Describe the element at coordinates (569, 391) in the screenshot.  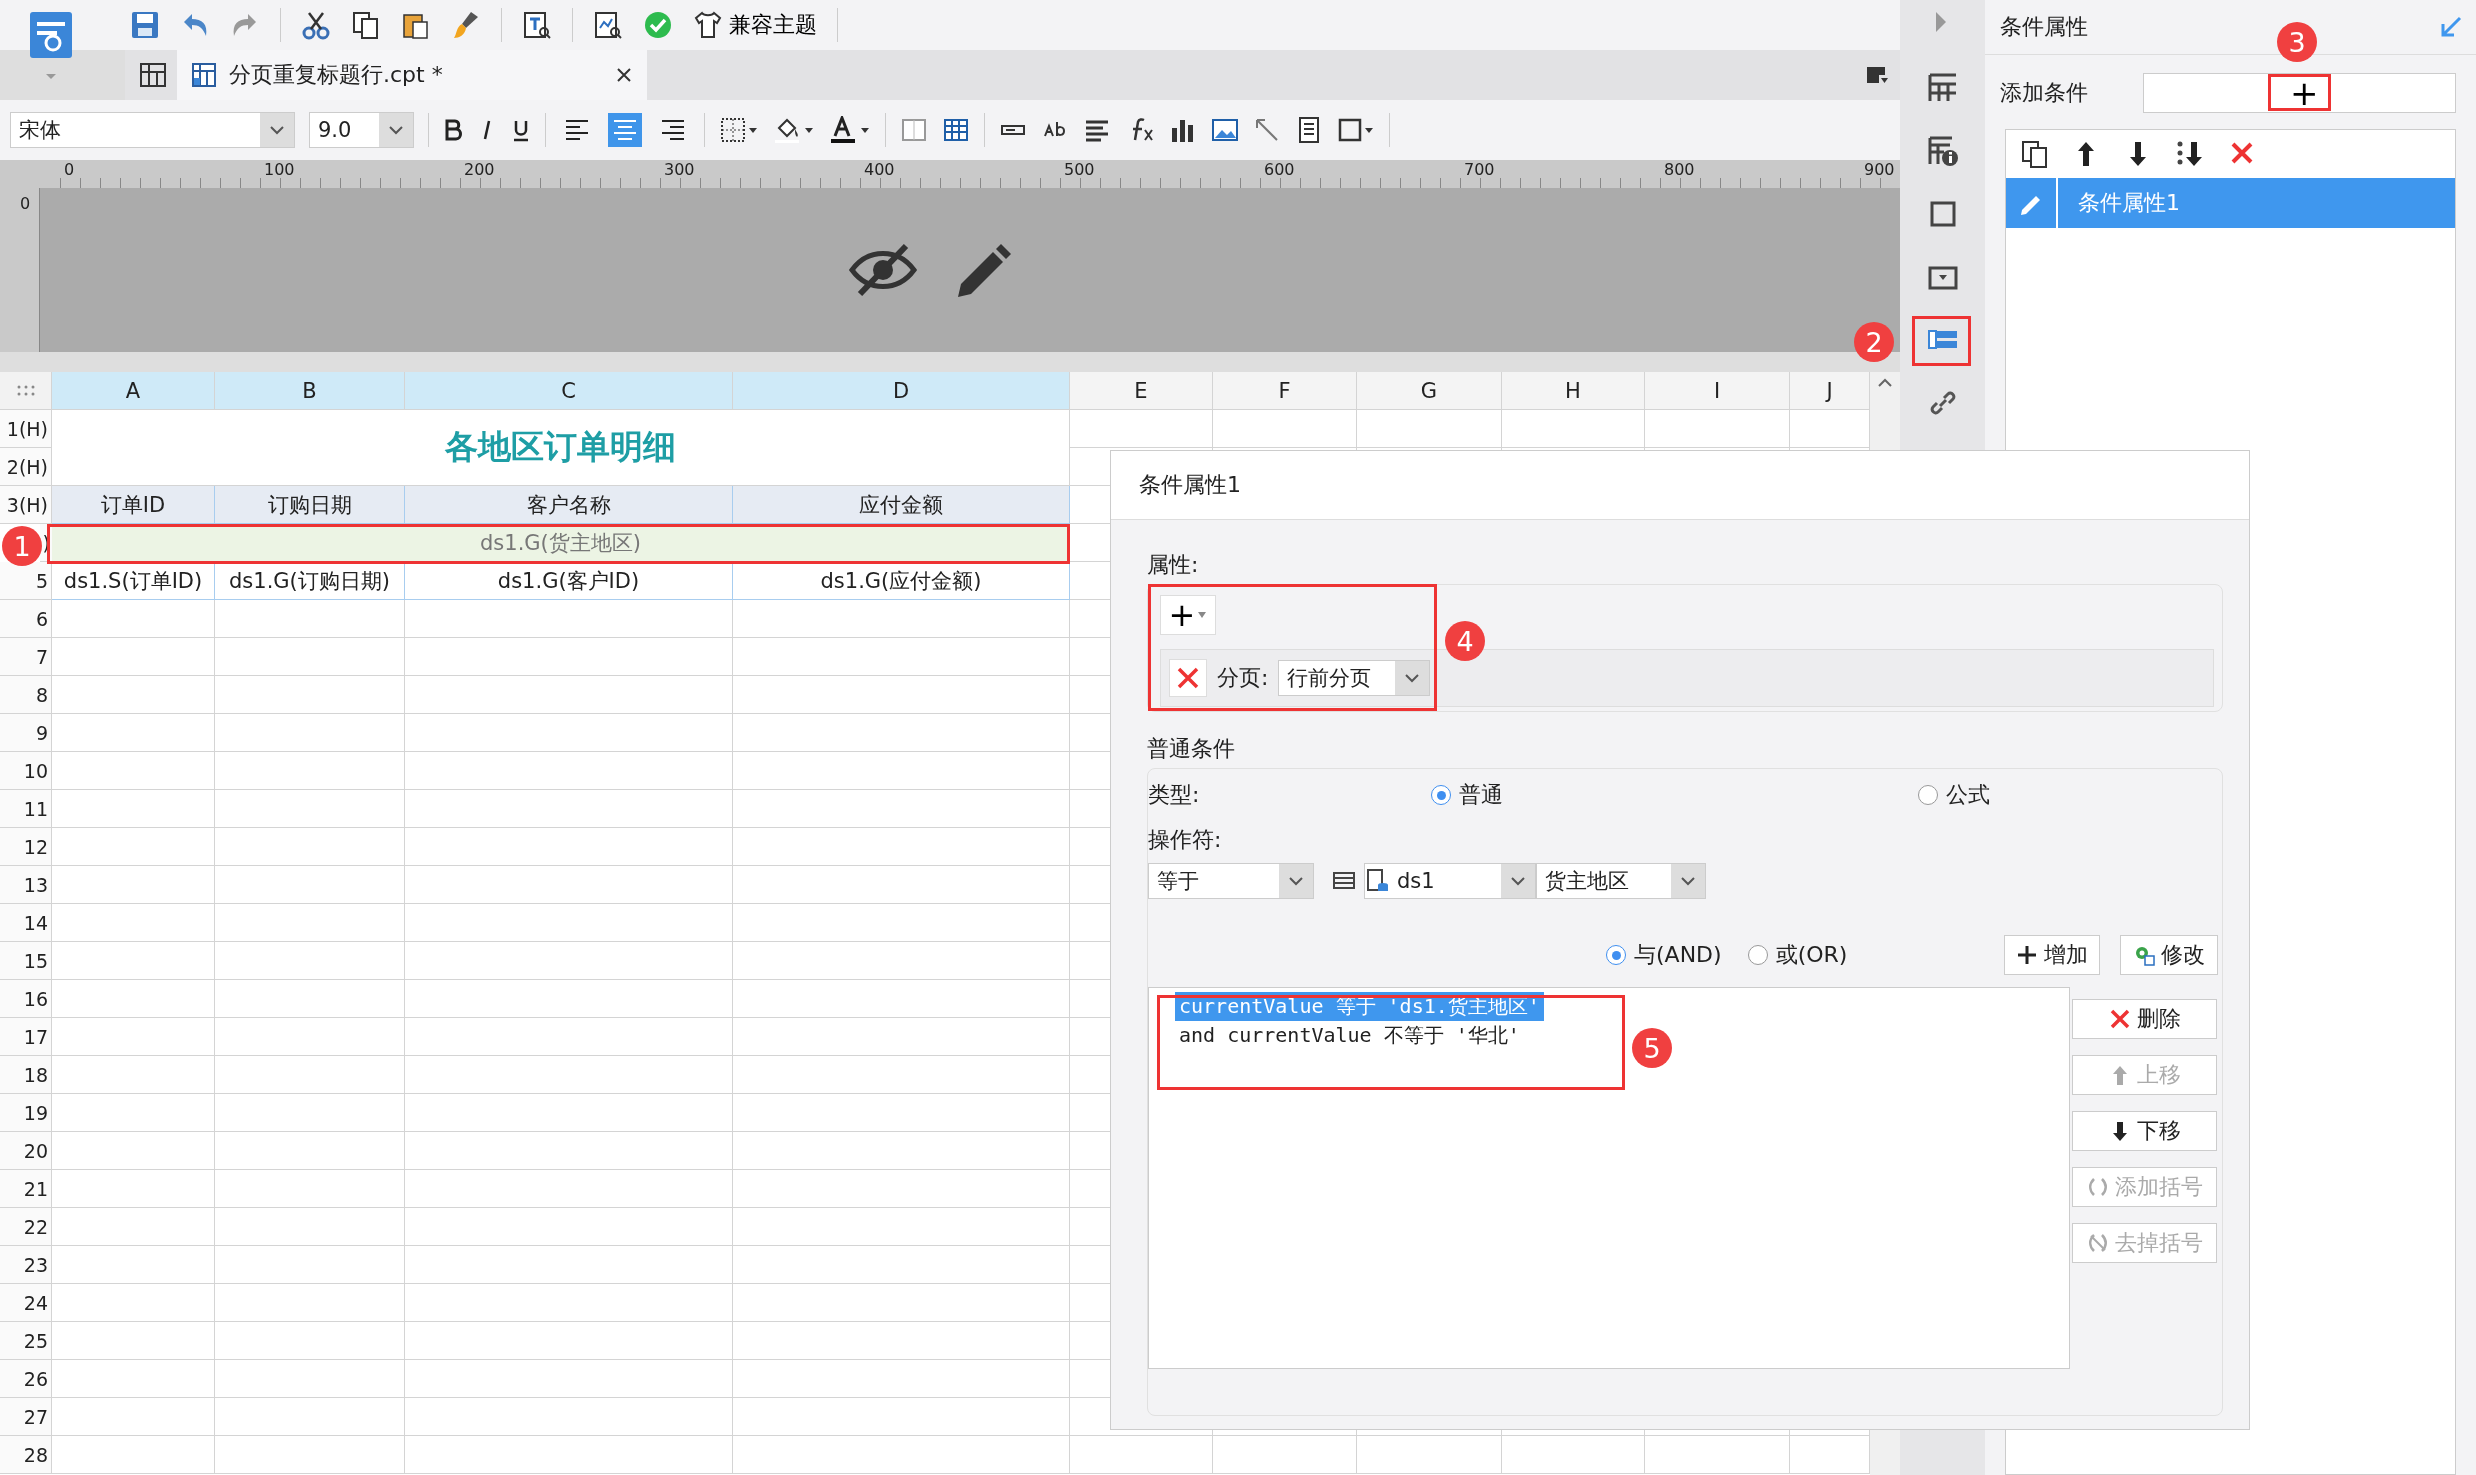
I see `column-header: C` at that location.